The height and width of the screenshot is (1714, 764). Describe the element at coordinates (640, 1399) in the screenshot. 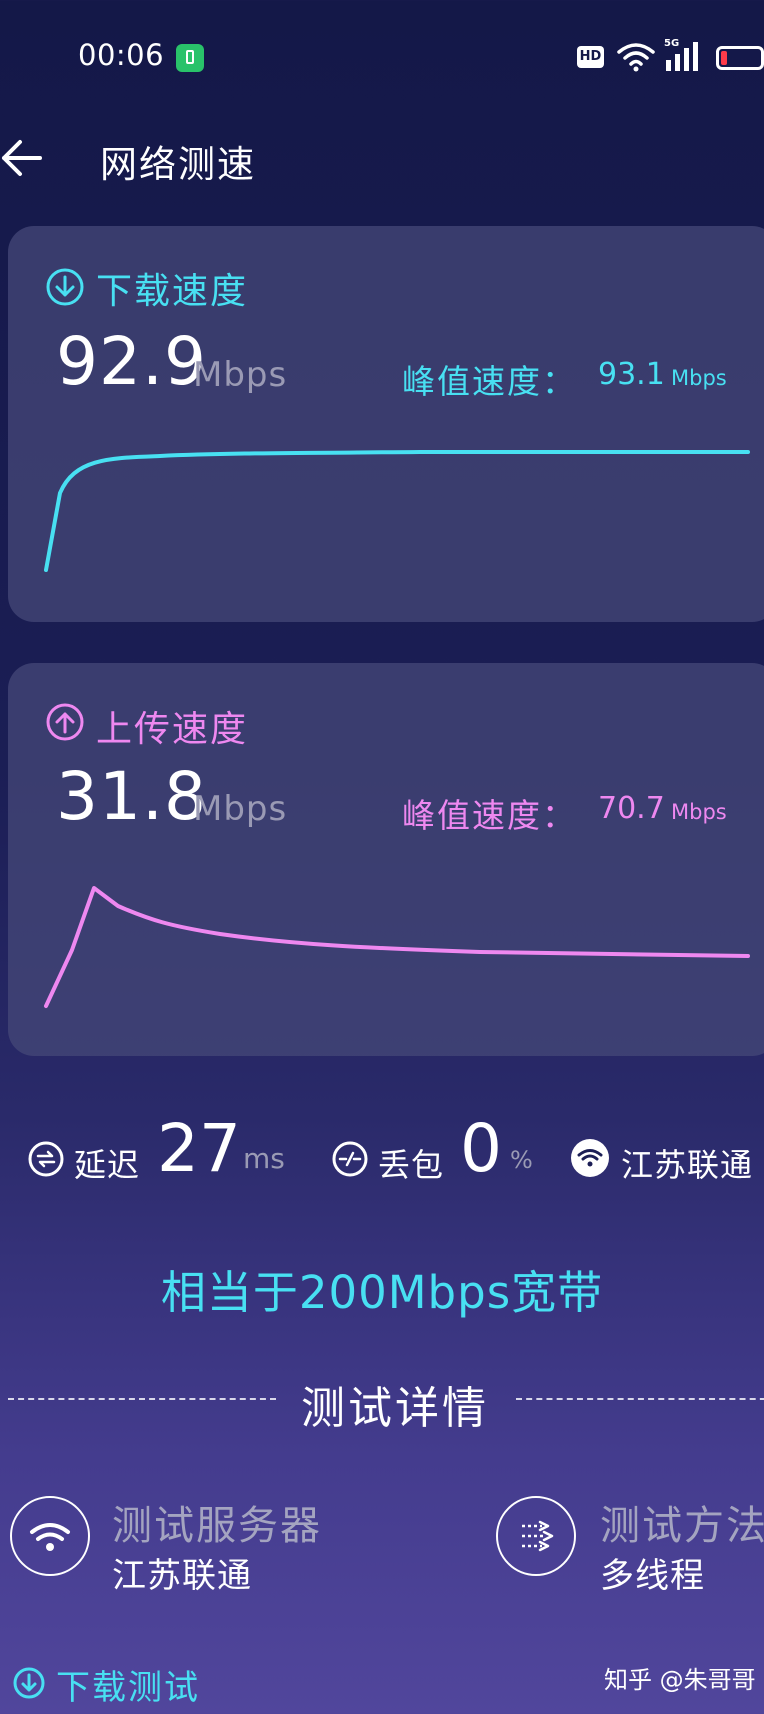

I see `divider-right` at that location.